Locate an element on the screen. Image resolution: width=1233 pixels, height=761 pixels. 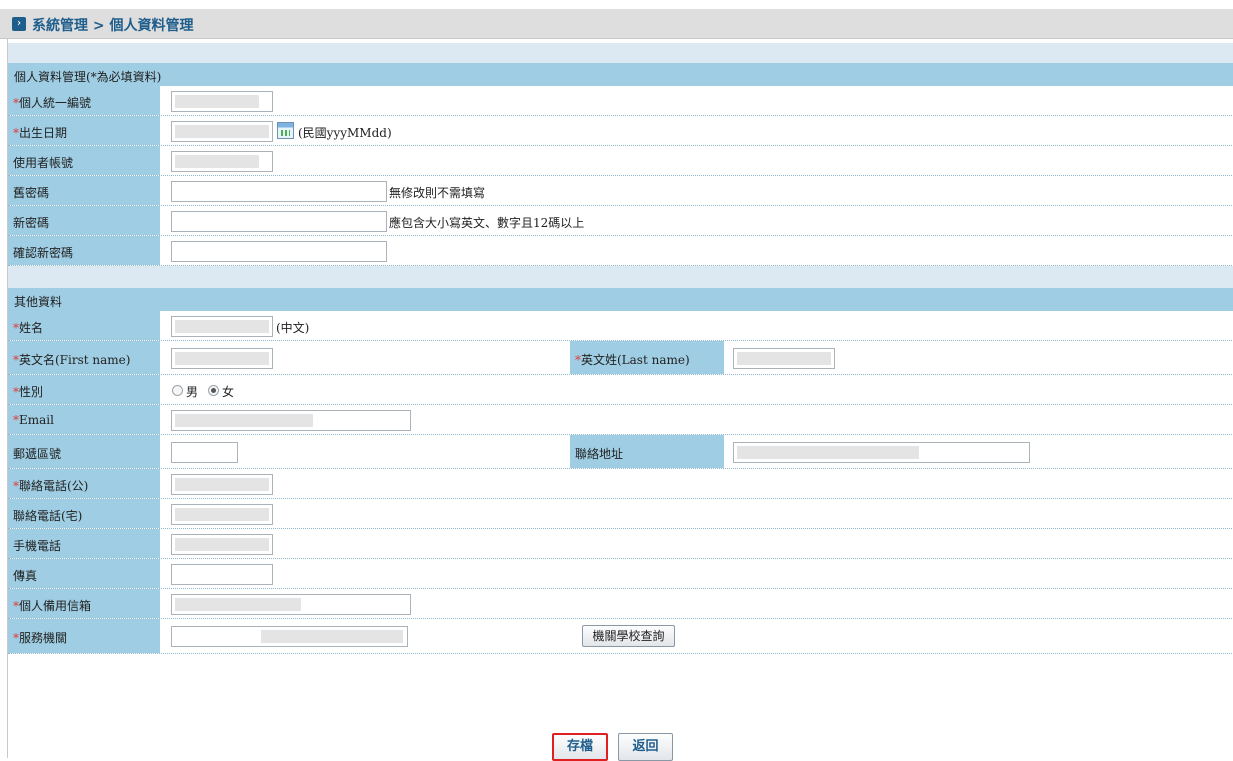
row-new-password: 新密碼 應包含大小寫英文、數字且12碼以上 is located at coordinates (620, 221).